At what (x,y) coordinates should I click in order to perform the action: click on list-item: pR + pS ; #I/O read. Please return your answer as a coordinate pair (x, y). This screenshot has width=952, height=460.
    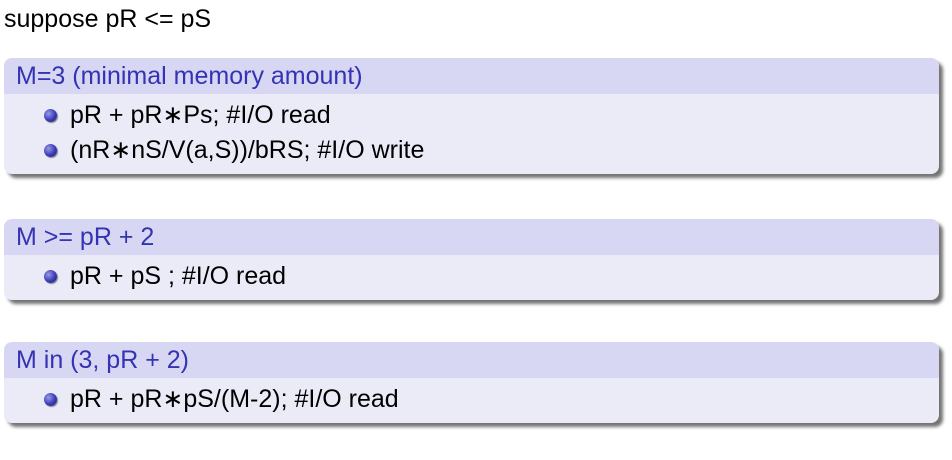
    Looking at the image, I should click on (471, 276).